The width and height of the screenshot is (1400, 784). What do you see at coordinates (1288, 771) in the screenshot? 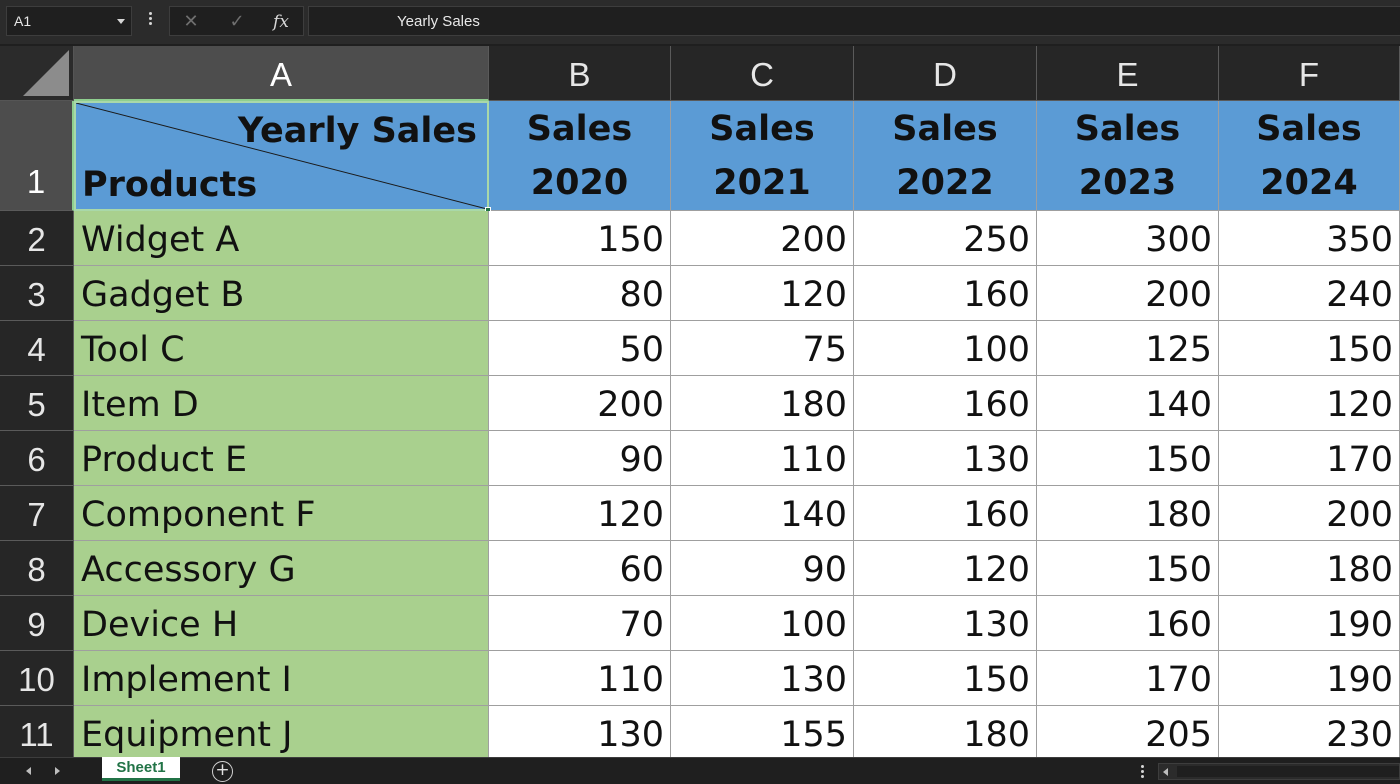
I see `scrollbar-thumb` at bounding box center [1288, 771].